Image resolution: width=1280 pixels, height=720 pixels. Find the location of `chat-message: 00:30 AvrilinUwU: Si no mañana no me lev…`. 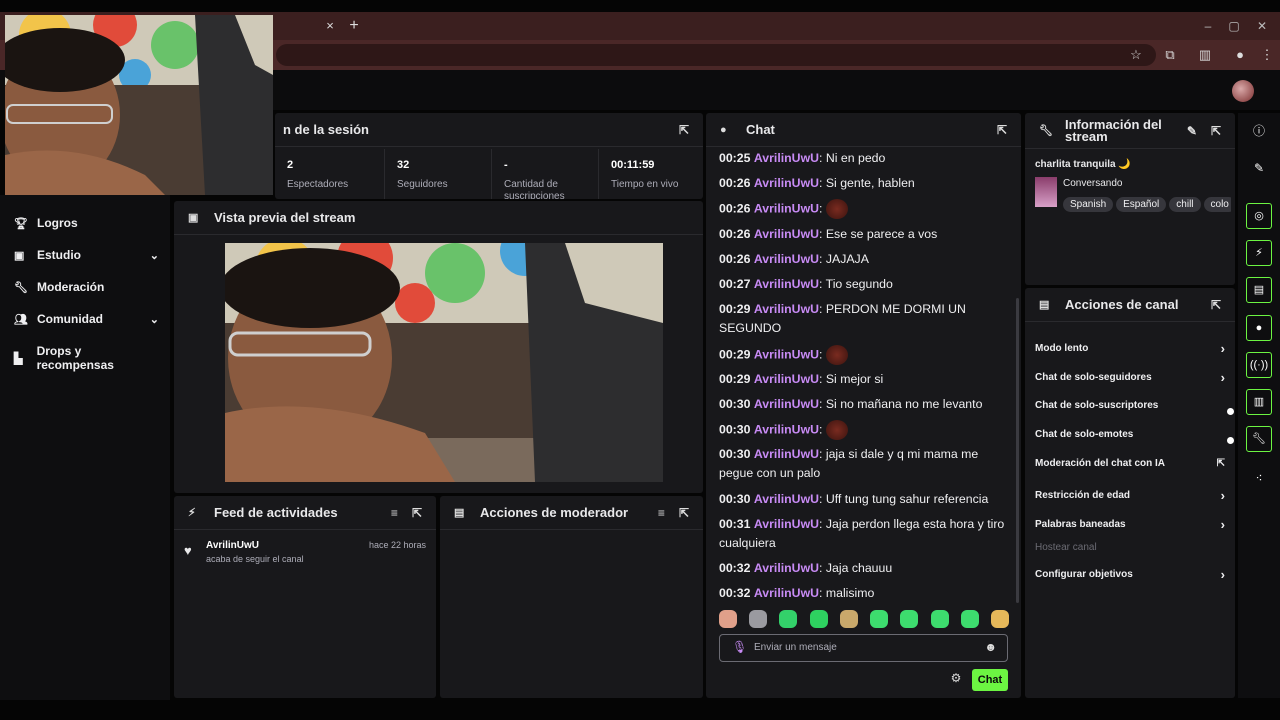

chat-message: 00:30 AvrilinUwU: Si no mañana no me lev… is located at coordinates (851, 404).